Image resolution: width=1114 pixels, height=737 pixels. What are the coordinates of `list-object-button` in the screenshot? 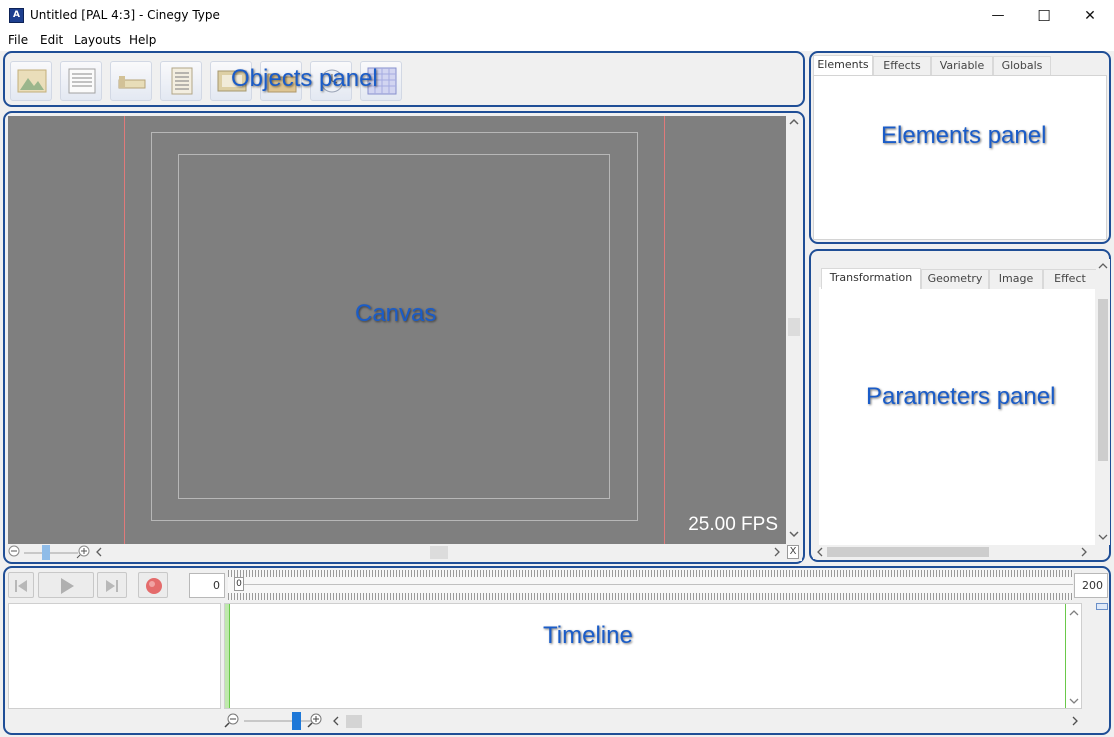 It's located at (181, 81).